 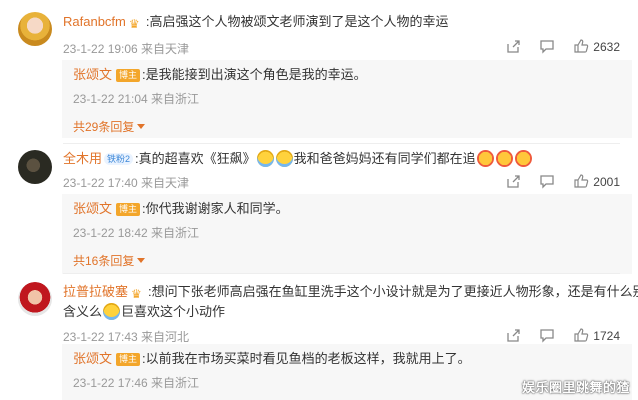 What do you see at coordinates (562, 181) in the screenshot?
I see `comment-actions: 2001` at bounding box center [562, 181].